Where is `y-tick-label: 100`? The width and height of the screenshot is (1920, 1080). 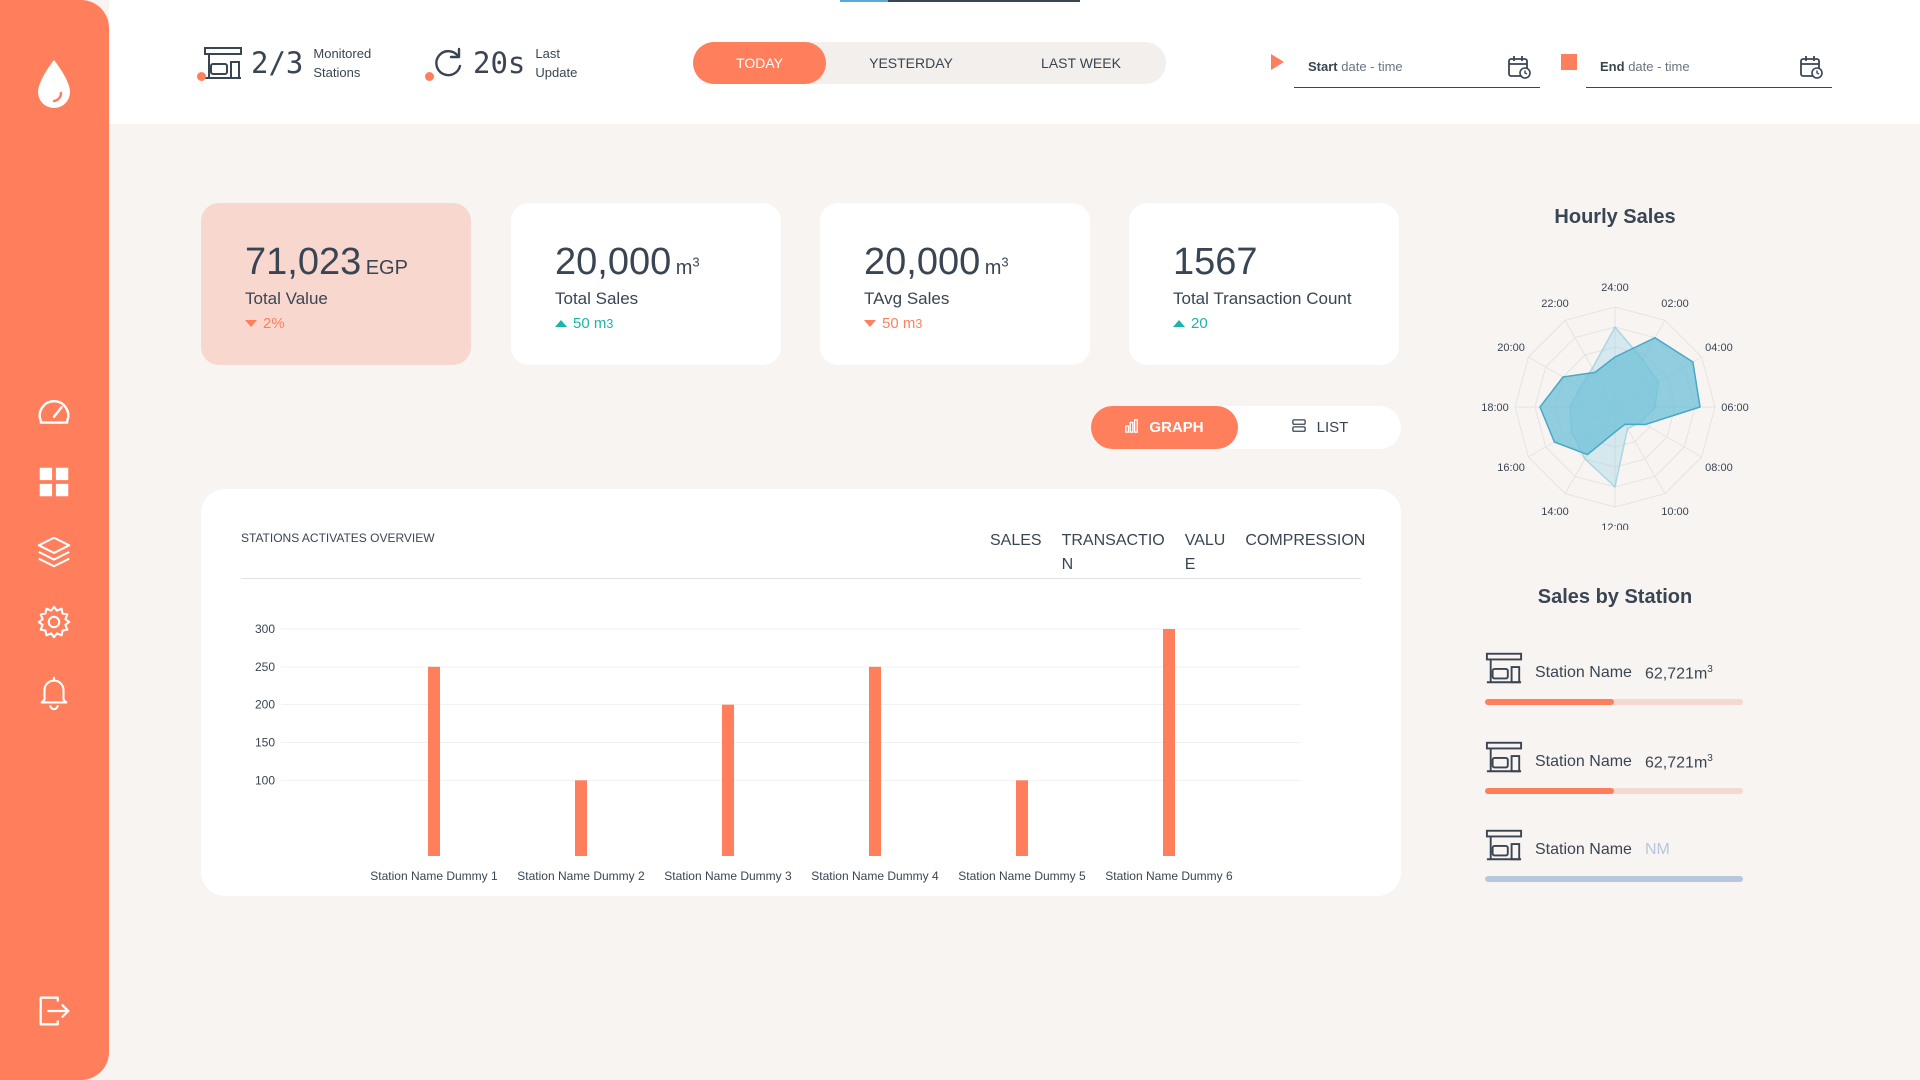 y-tick-label: 100 is located at coordinates (265, 780).